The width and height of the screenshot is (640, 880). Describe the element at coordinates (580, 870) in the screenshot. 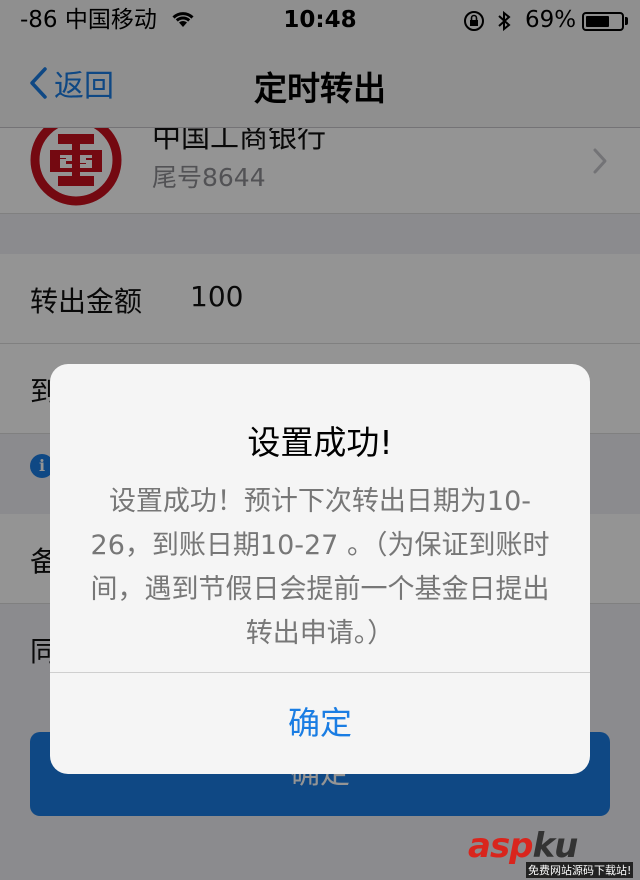

I see `watermark-tagline: 免费网站源码下载站!` at that location.